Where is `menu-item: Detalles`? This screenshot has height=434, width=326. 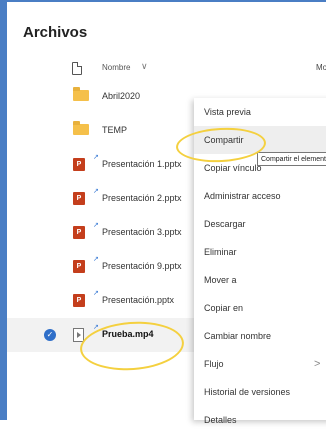
menu-item: Detalles is located at coordinates (260, 420).